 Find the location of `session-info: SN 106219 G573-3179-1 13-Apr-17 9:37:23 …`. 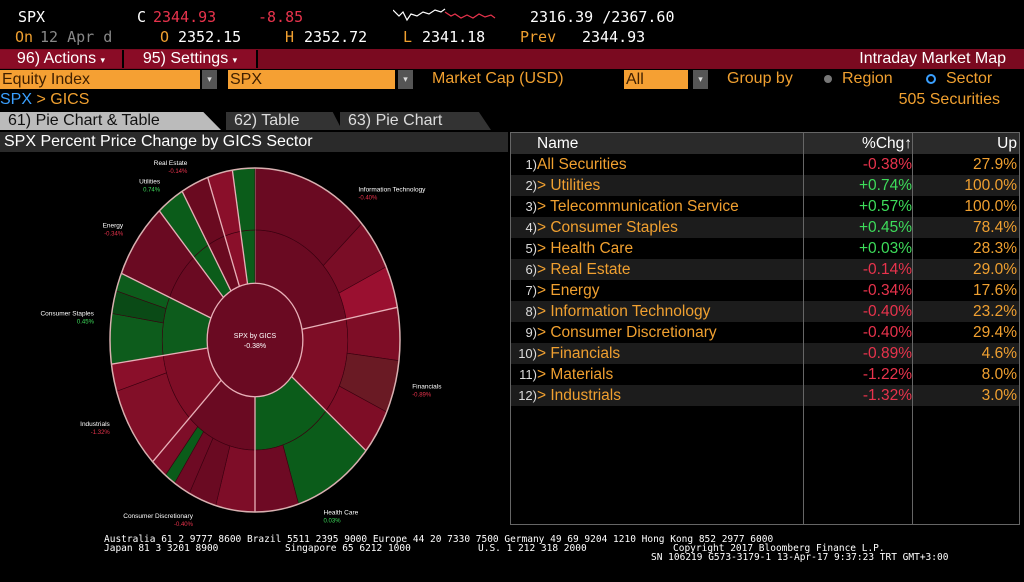

session-info: SN 106219 G573-3179-1 13-Apr-17 9:37:23 … is located at coordinates (800, 557).